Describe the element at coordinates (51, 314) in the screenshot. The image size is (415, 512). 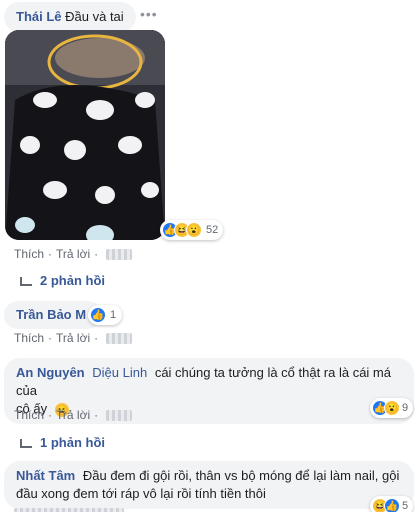
I see `comment-author: Trần Bảo M` at that location.